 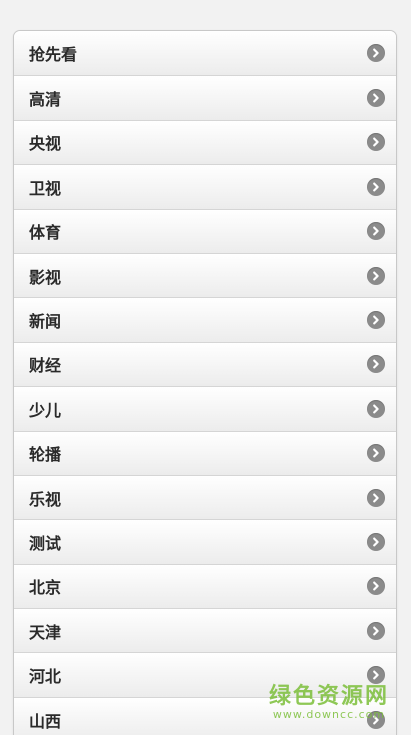 What do you see at coordinates (205, 497) in the screenshot?
I see `list-item: 乐视` at bounding box center [205, 497].